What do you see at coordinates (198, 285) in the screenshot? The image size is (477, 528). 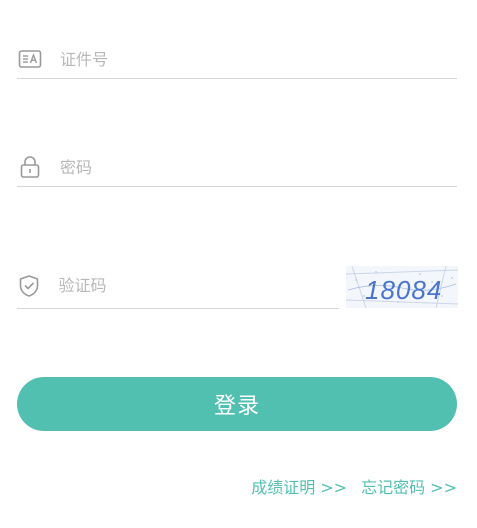 I see `captcha-input` at bounding box center [198, 285].